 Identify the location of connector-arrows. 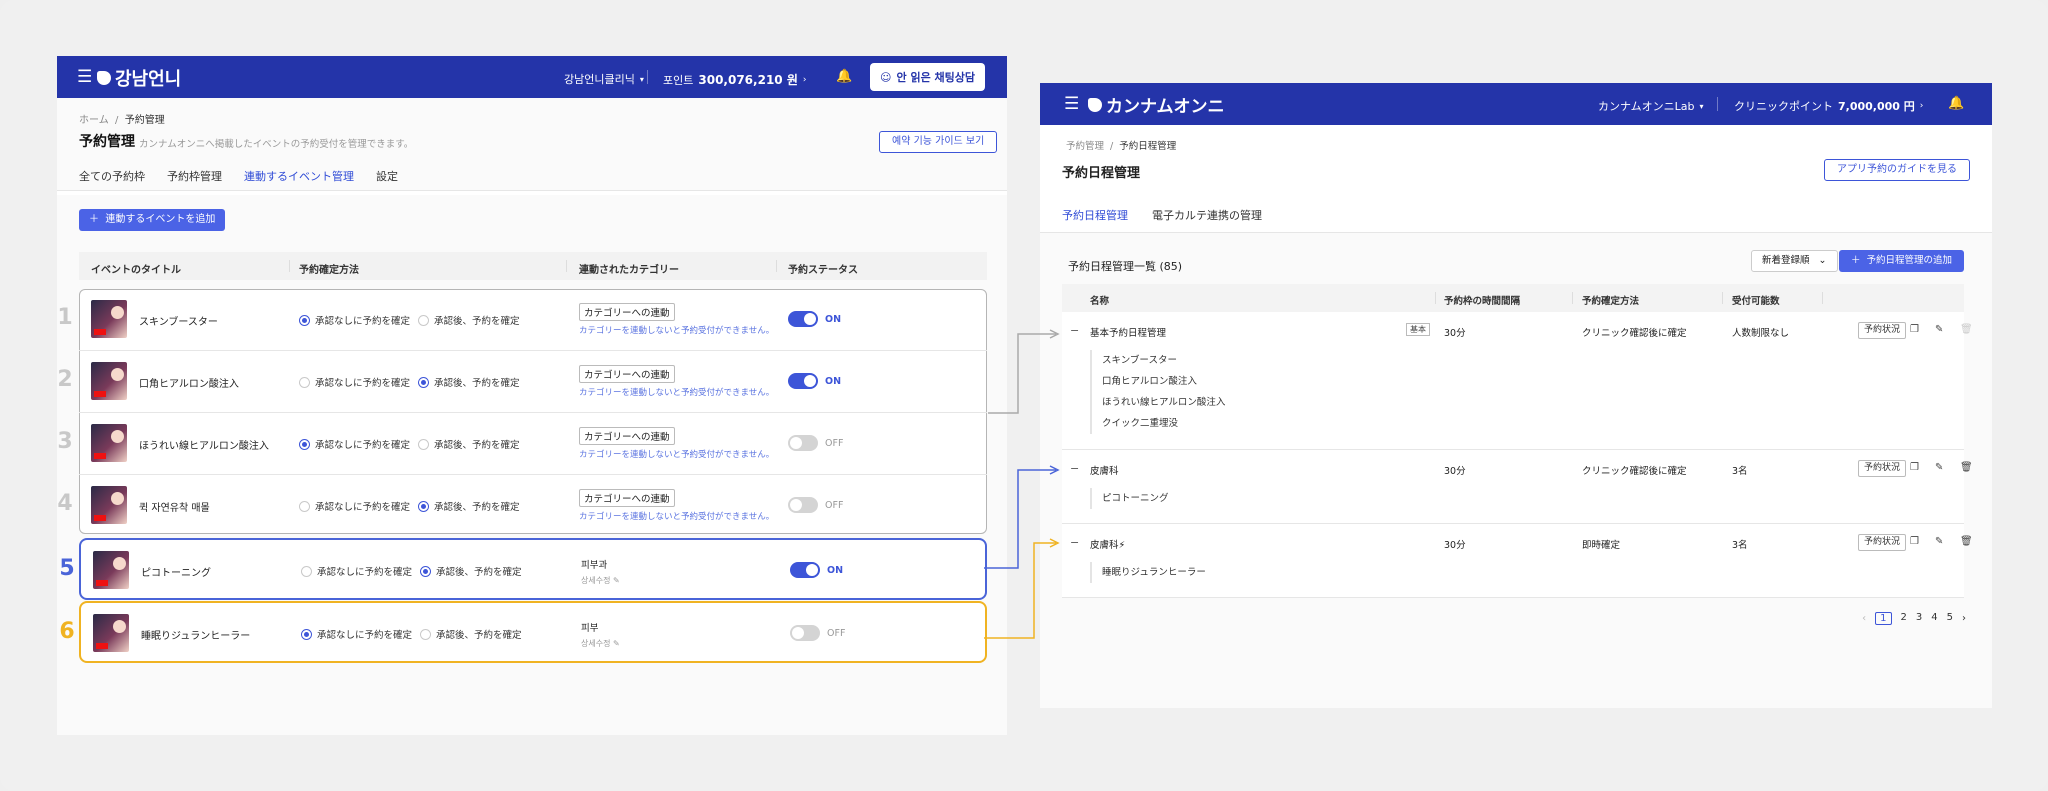
(1022, 484).